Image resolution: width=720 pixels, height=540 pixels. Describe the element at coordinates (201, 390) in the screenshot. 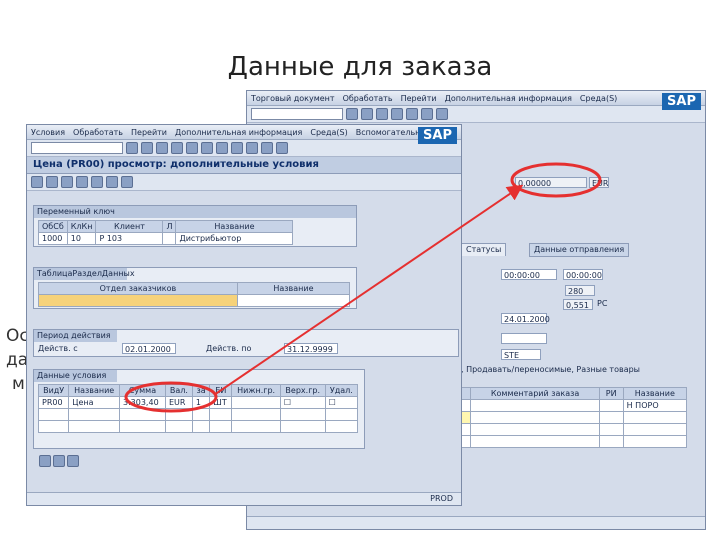

I see `column-header: за` at that location.